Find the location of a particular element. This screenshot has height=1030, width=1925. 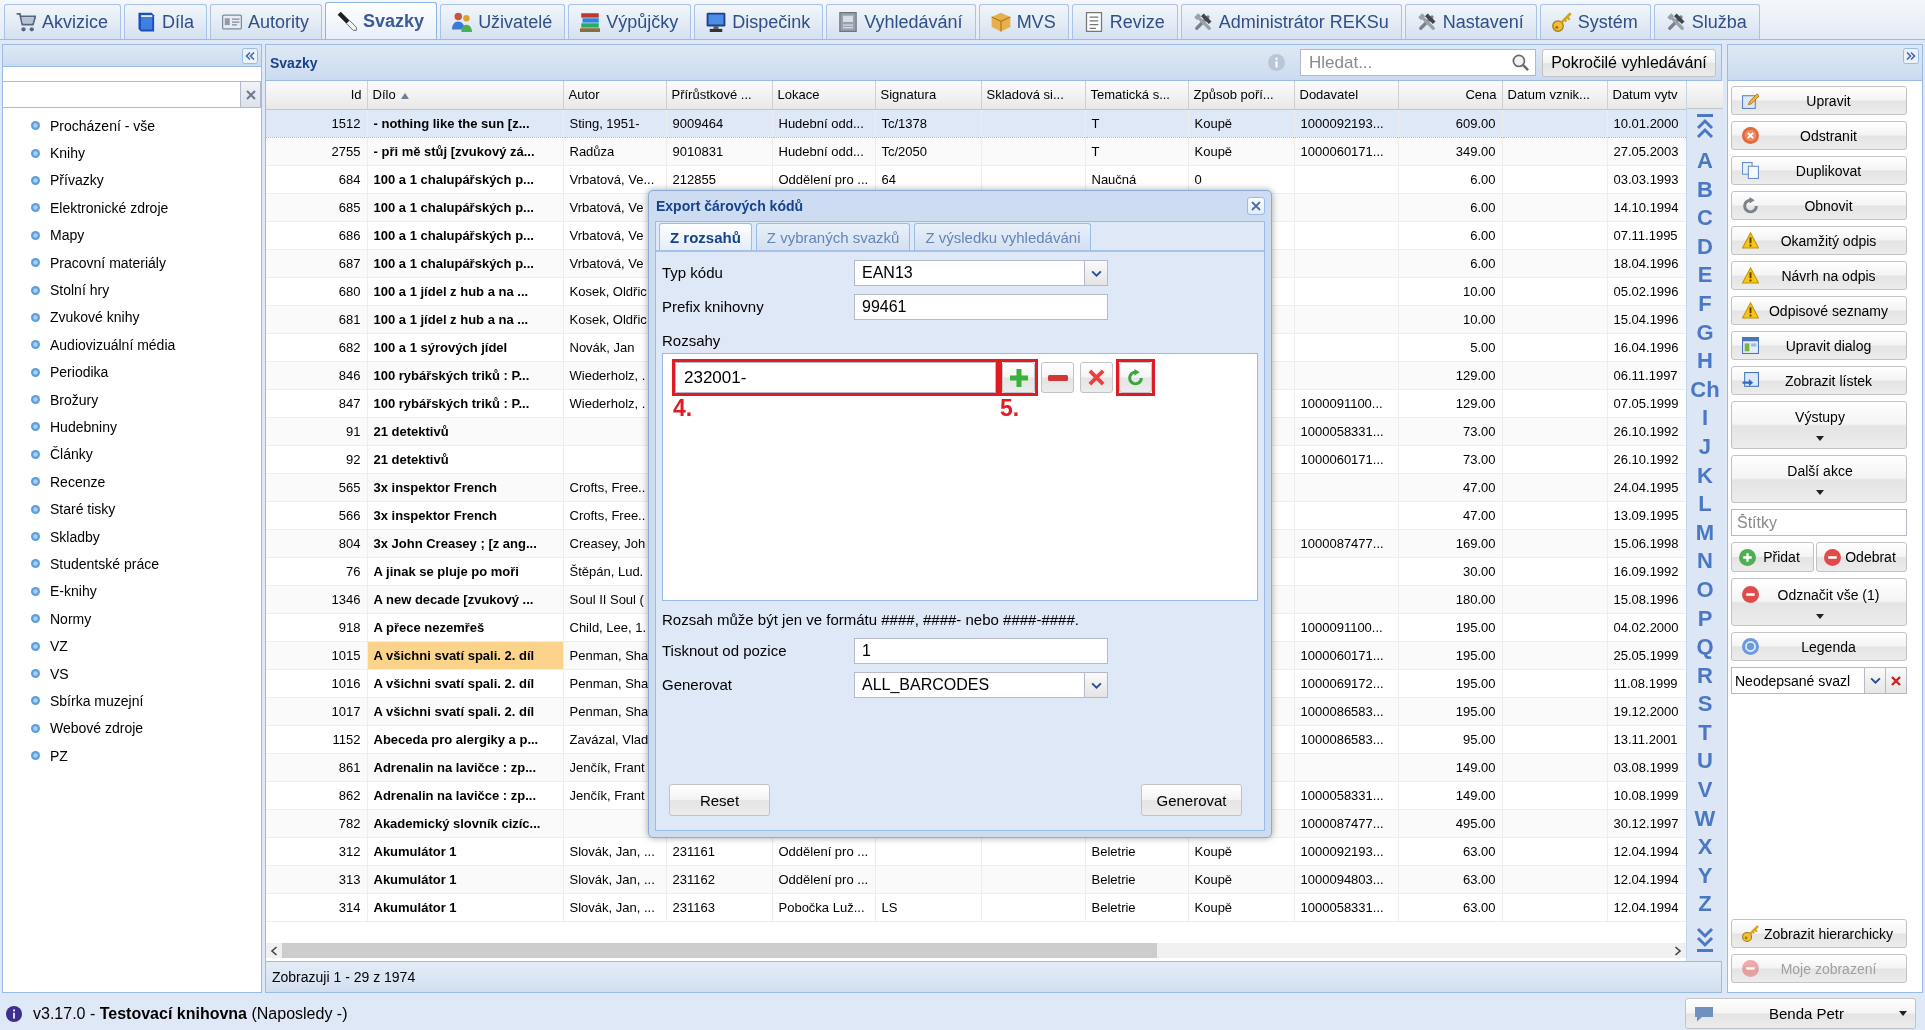

nav-tab: Nastavení is located at coordinates (1470, 21).